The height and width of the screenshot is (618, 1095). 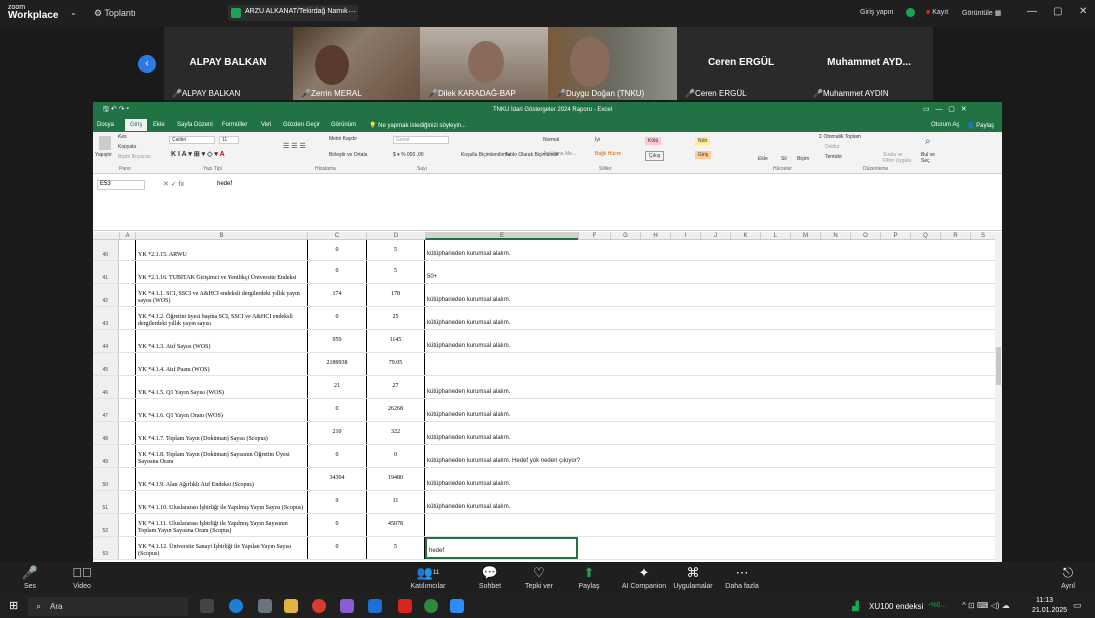 I want to click on style-output: Çıkış, so click(x=655, y=156).